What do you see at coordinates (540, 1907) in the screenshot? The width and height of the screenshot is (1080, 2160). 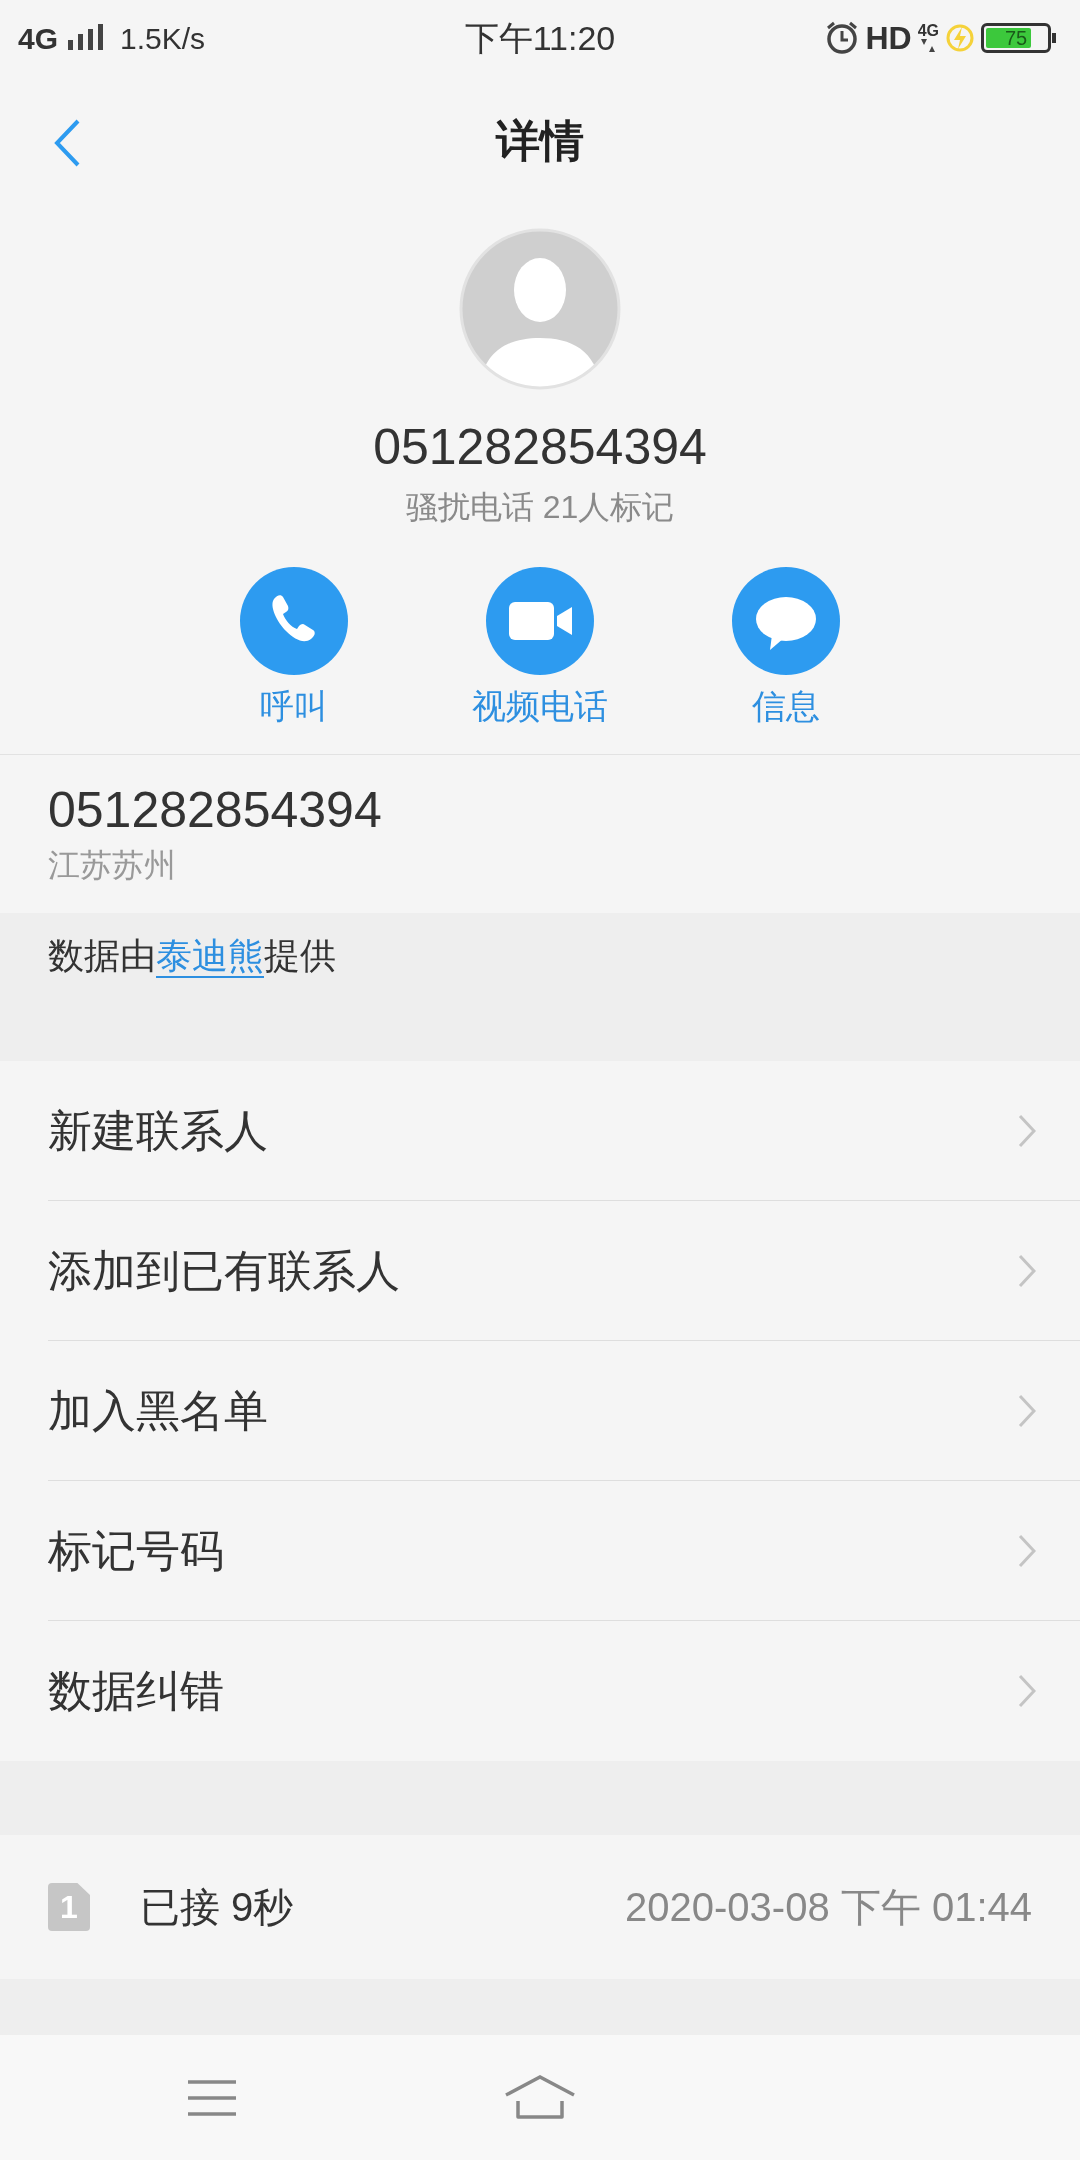 I see `call-log-item: 1 已接 9秒 2020-03-08 下午 01:44` at bounding box center [540, 1907].